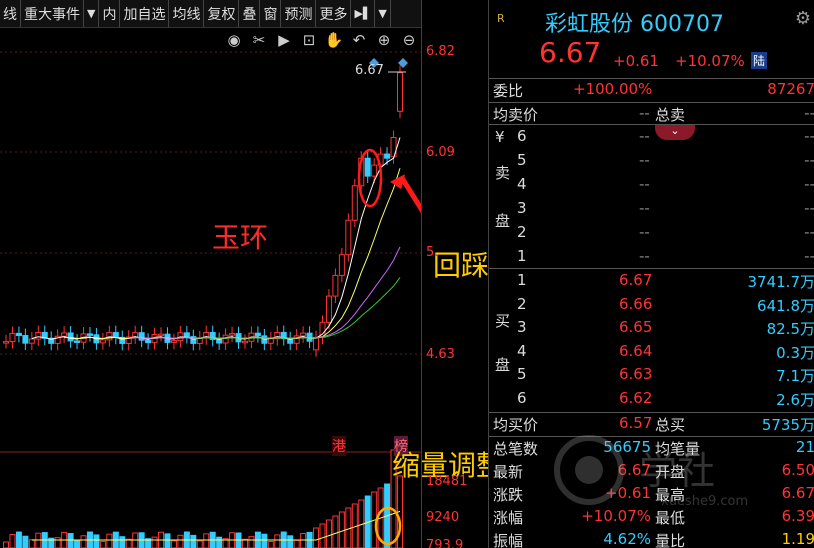  I want to click on toolbar-item-line: 线, so click(10, 13).